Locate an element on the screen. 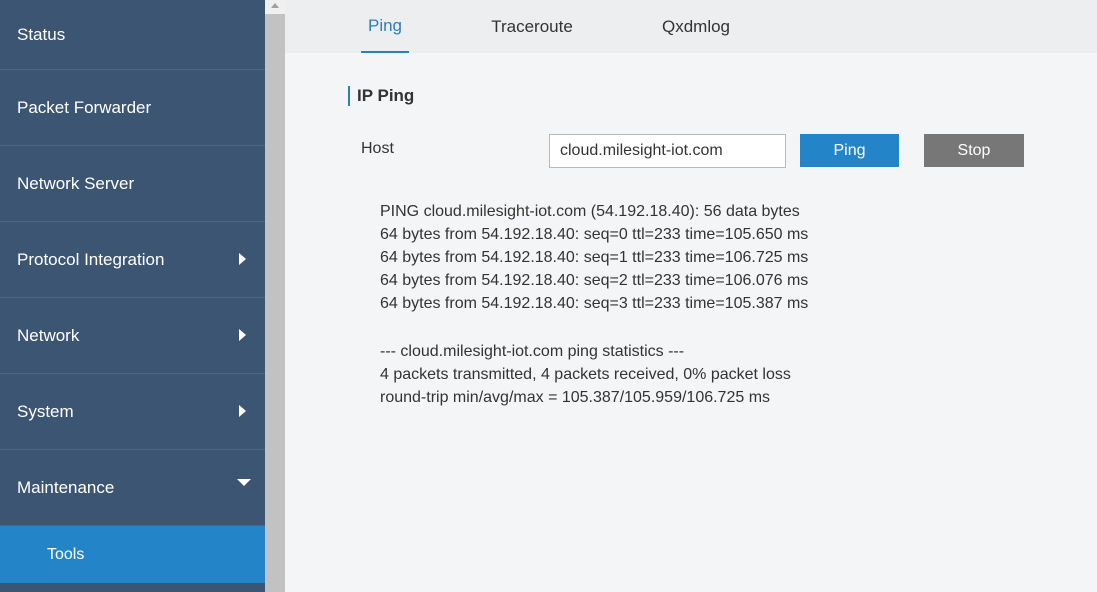 The image size is (1097, 592). sidebar-item-network-server: Network Server is located at coordinates (132, 184).